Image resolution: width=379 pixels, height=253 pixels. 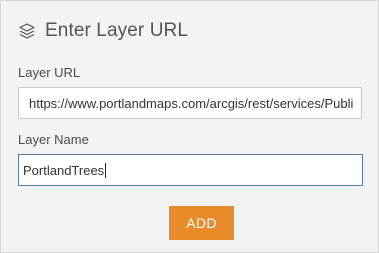 What do you see at coordinates (64, 170) in the screenshot?
I see `layer-name-value: PortlandTrees` at bounding box center [64, 170].